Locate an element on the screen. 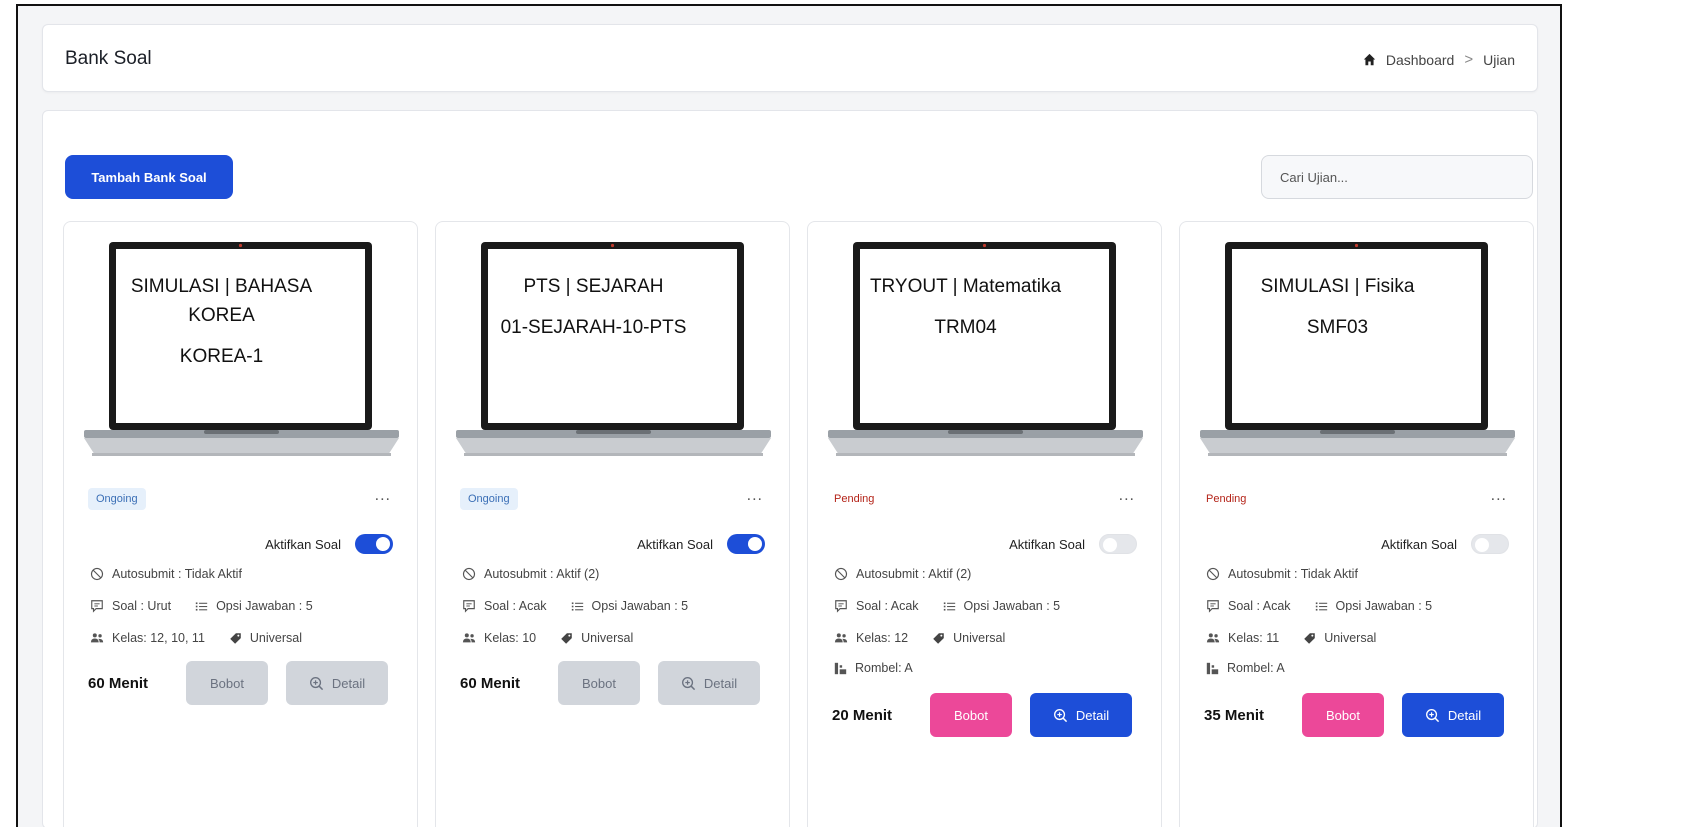  breadcrumb-current: Ujian is located at coordinates (1499, 59).